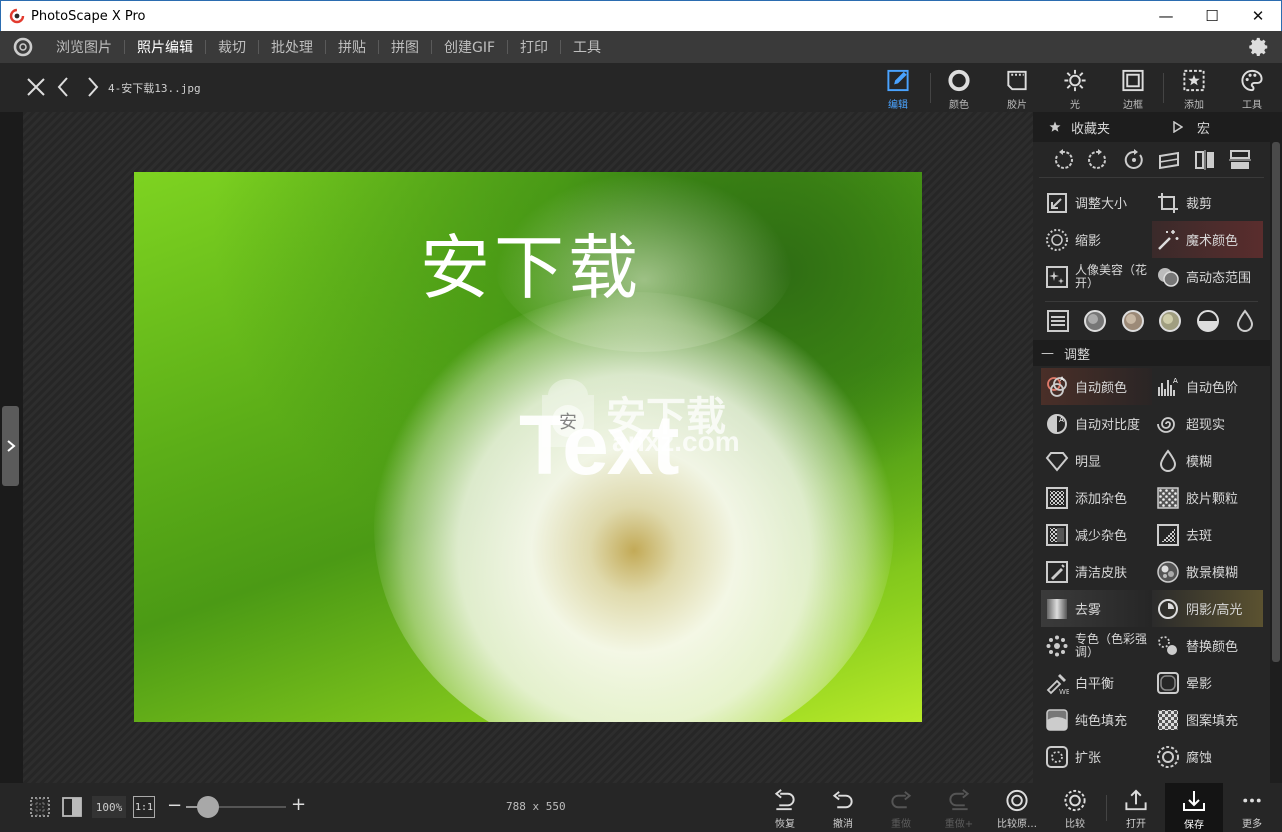 Image resolution: width=1282 pixels, height=832 pixels. Describe the element at coordinates (1063, 160) in the screenshot. I see `rotate-left-icon` at that location.